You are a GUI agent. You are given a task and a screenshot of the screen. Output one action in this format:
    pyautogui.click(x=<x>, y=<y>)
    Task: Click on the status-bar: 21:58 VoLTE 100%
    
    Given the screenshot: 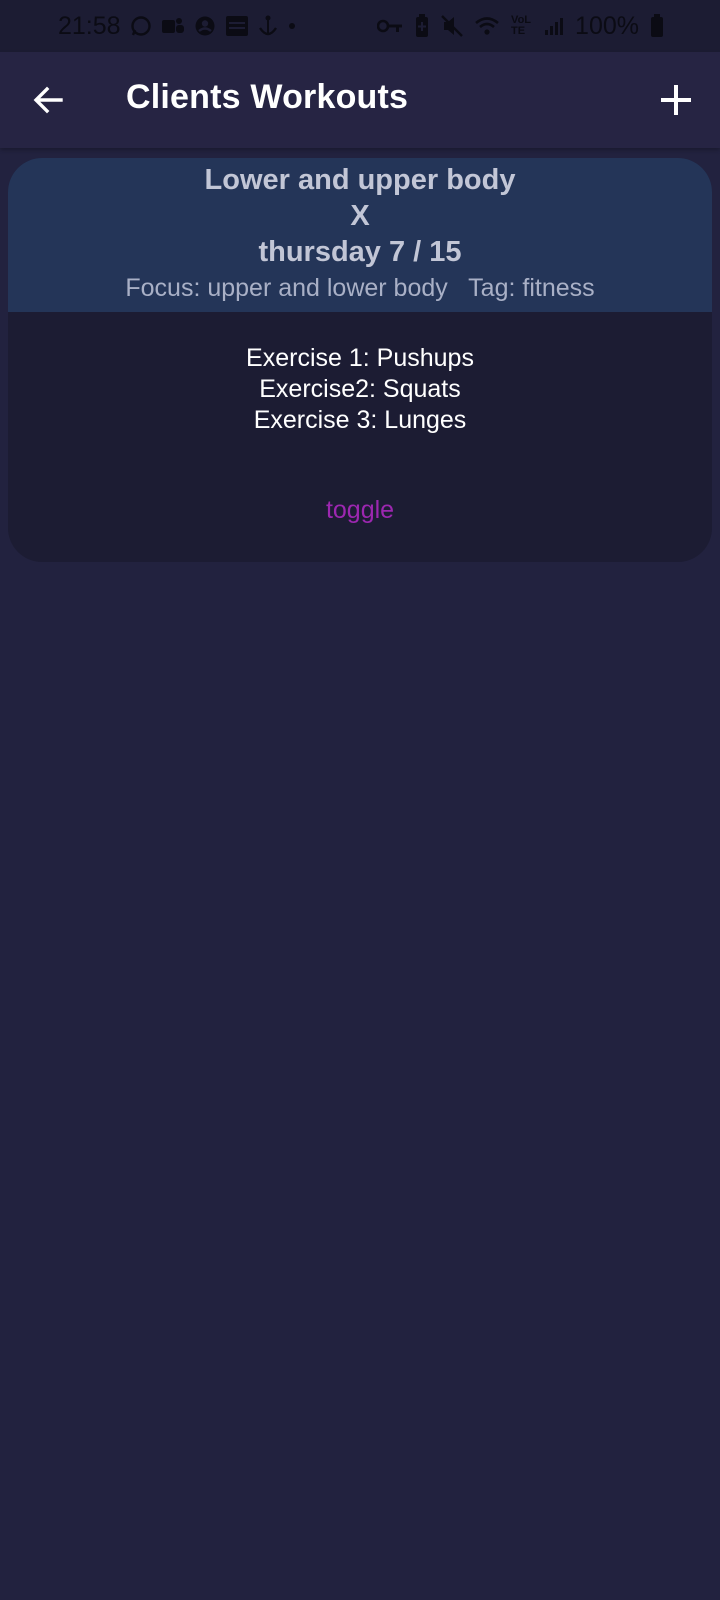 What is the action you would take?
    pyautogui.click(x=360, y=26)
    